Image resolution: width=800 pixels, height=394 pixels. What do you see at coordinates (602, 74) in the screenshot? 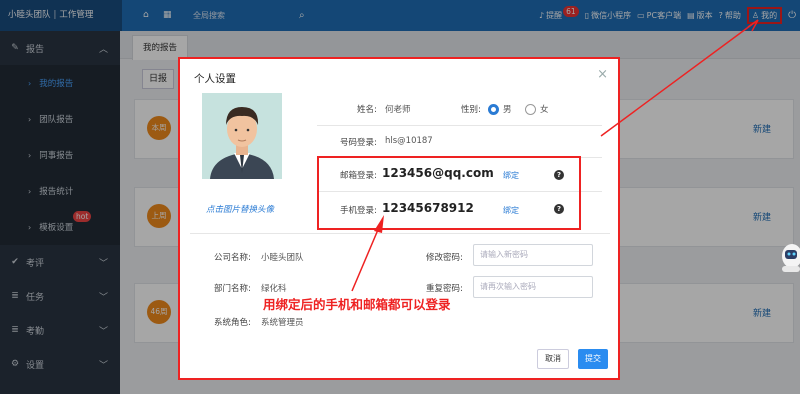
I see `close-icon: ×` at bounding box center [602, 74].